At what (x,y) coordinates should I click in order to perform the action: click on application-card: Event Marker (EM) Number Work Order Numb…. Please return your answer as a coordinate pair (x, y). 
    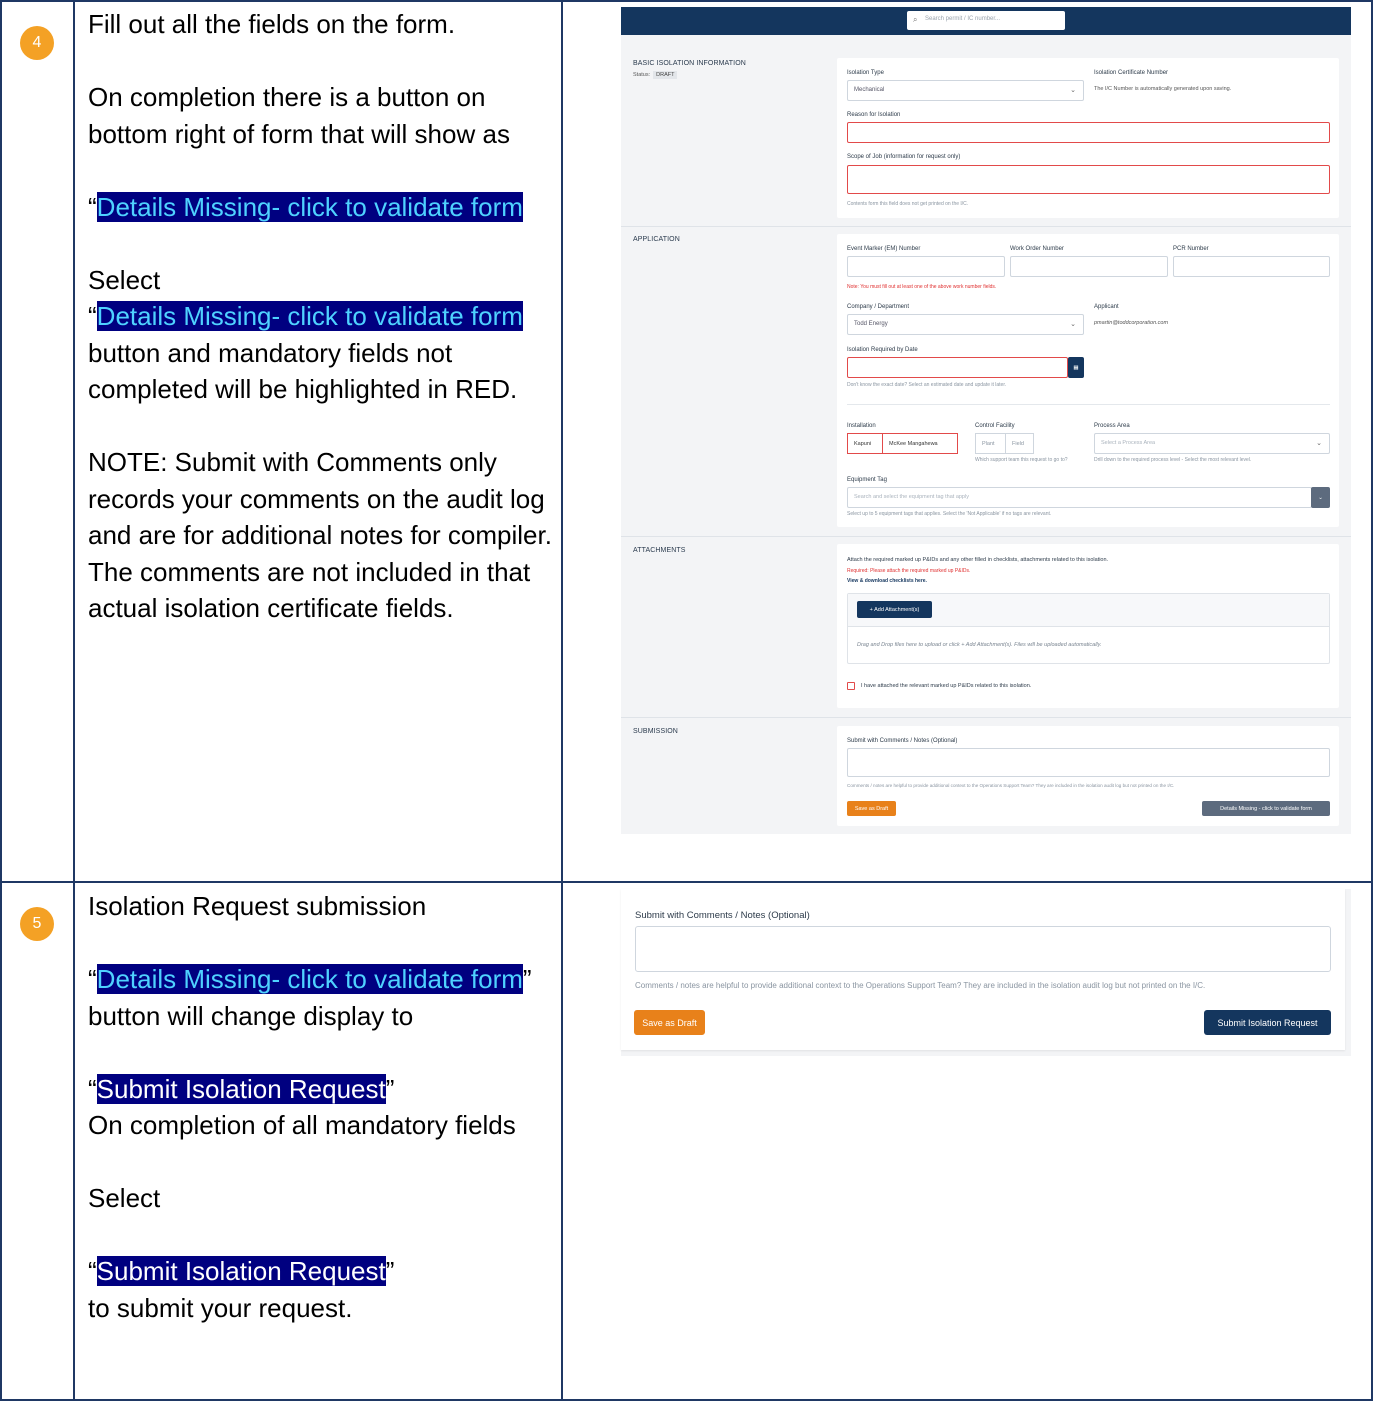
    Looking at the image, I should click on (1088, 380).